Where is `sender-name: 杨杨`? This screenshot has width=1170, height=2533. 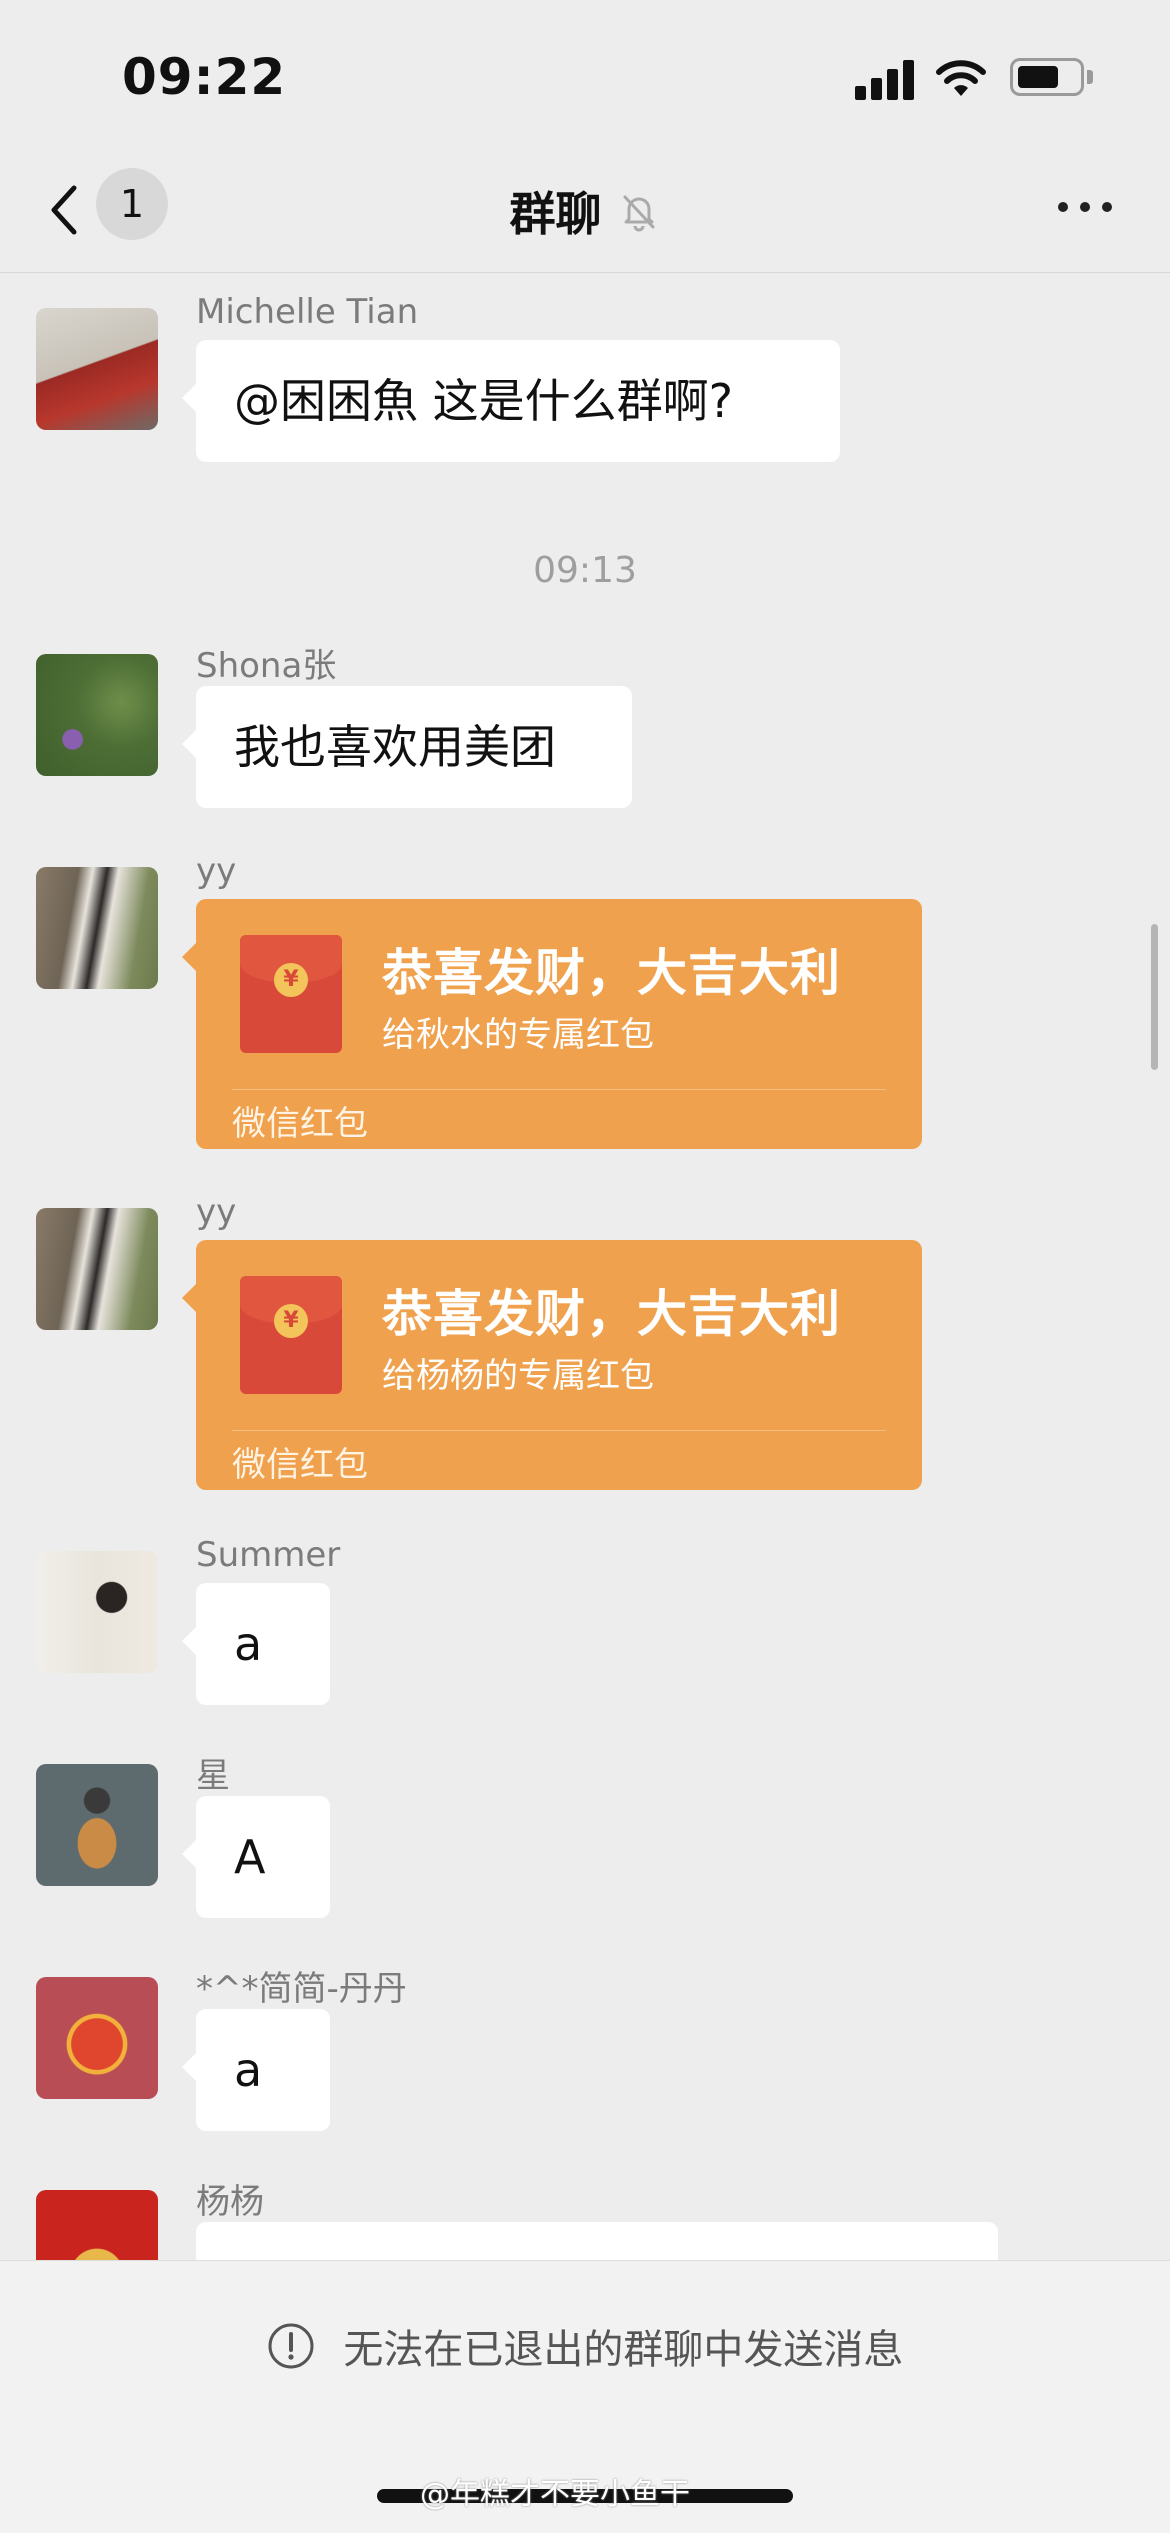
sender-name: 杨杨 is located at coordinates (230, 2202).